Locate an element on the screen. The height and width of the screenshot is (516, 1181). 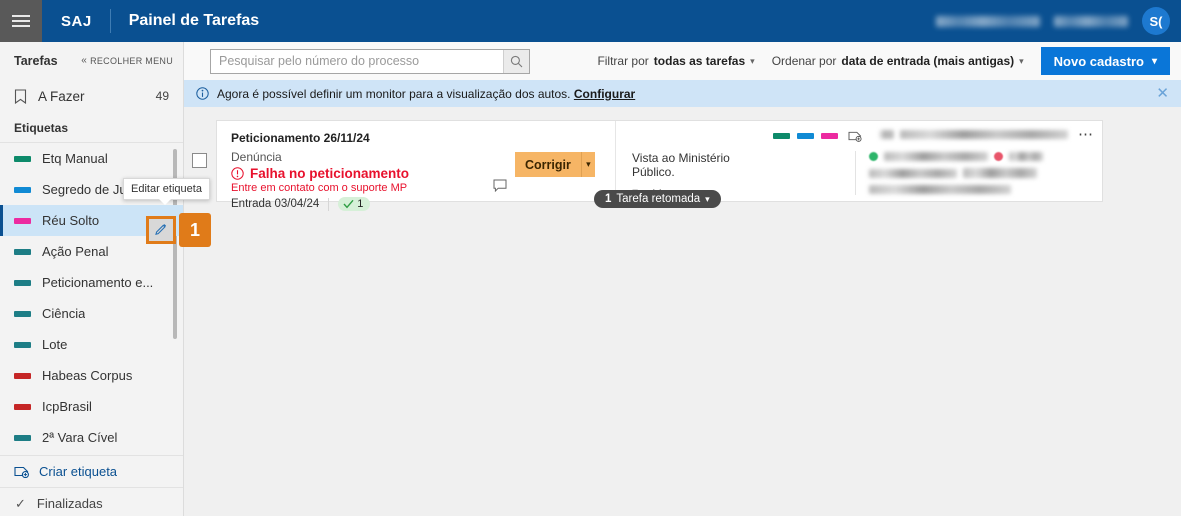
label-name: Réu Solto is located at coordinates (71, 220).